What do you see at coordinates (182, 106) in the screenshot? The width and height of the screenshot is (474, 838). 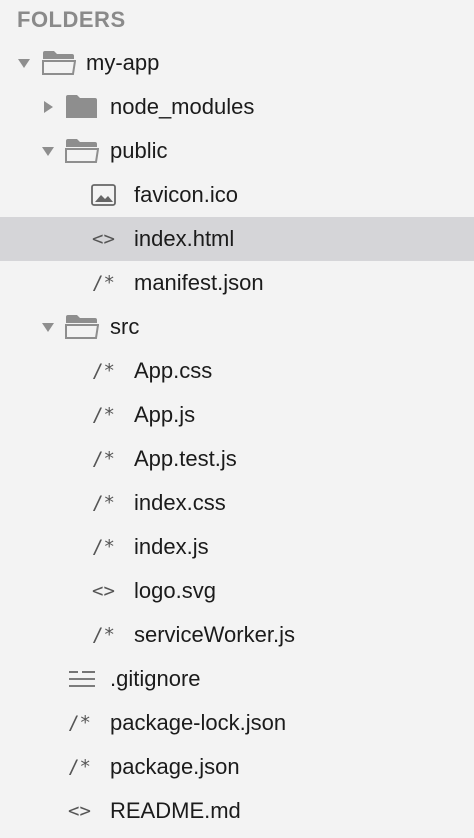 I see `tree-item-label: node_modules` at bounding box center [182, 106].